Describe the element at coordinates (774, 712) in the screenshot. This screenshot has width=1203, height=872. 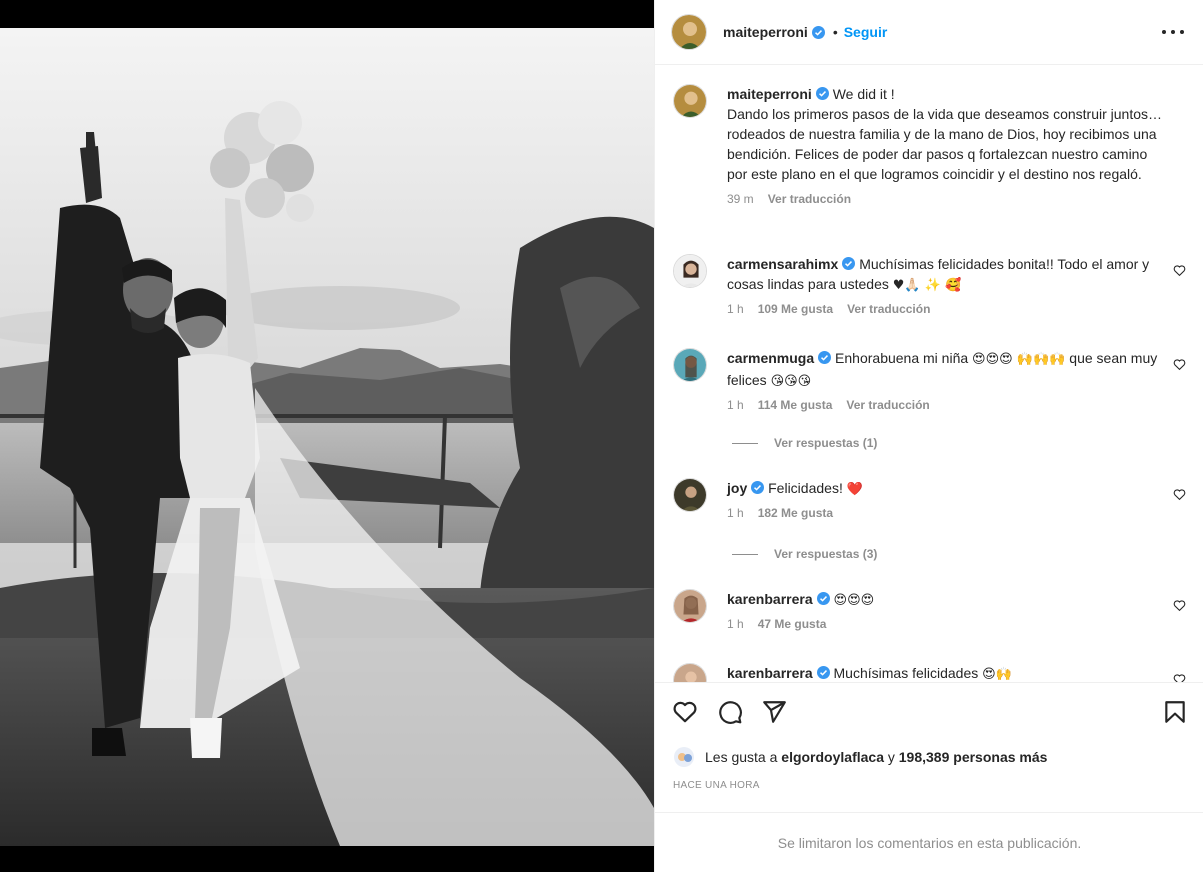
I see `share-icon` at that location.